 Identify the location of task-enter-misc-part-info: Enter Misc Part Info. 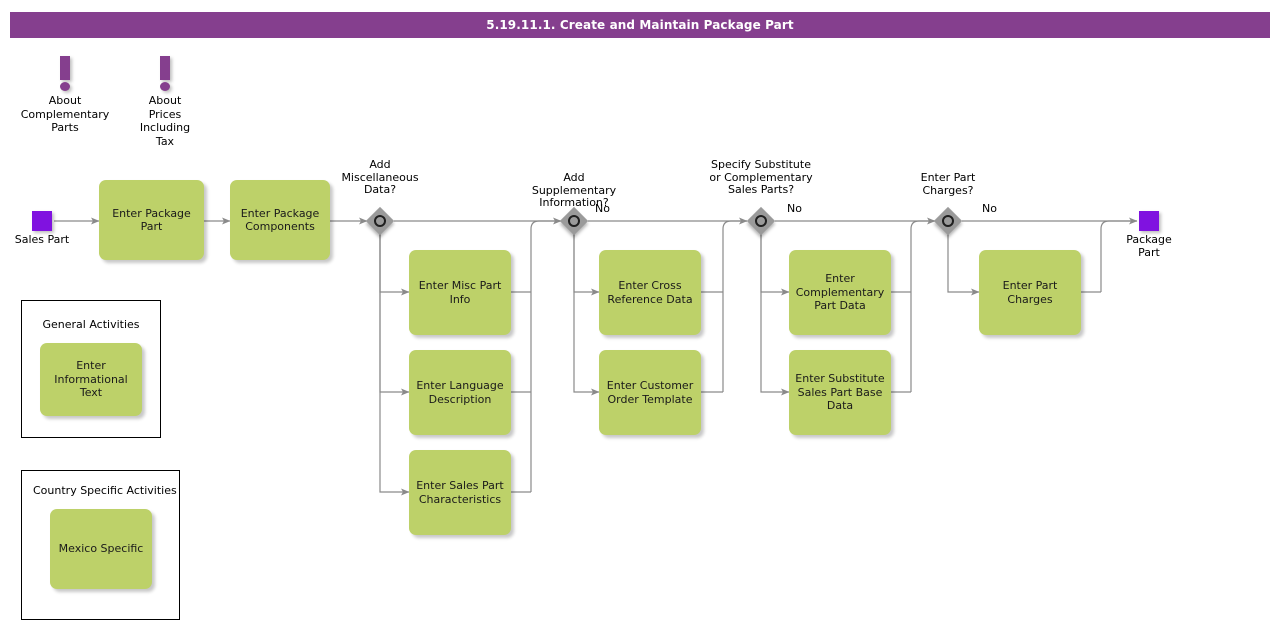
(460, 292).